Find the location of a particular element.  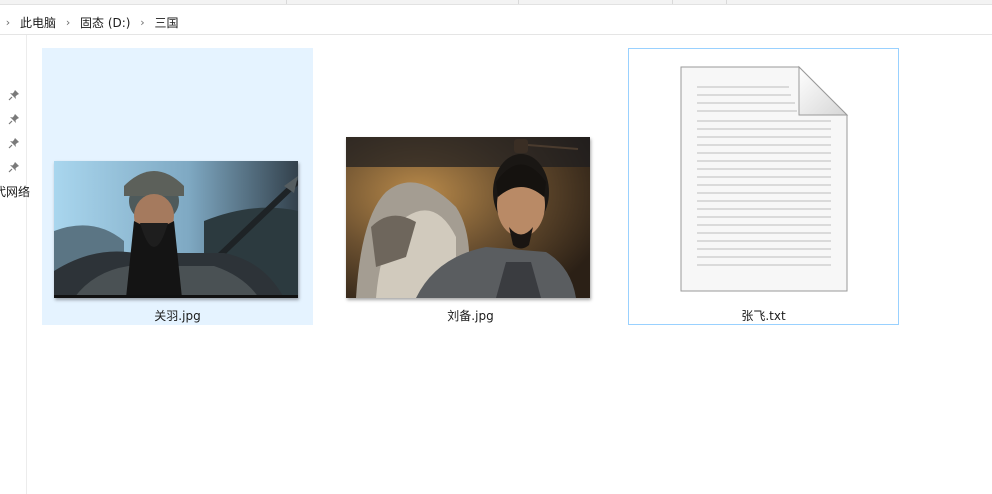

breadcrumb-drive-d: 固态 (D:) is located at coordinates (105, 22).